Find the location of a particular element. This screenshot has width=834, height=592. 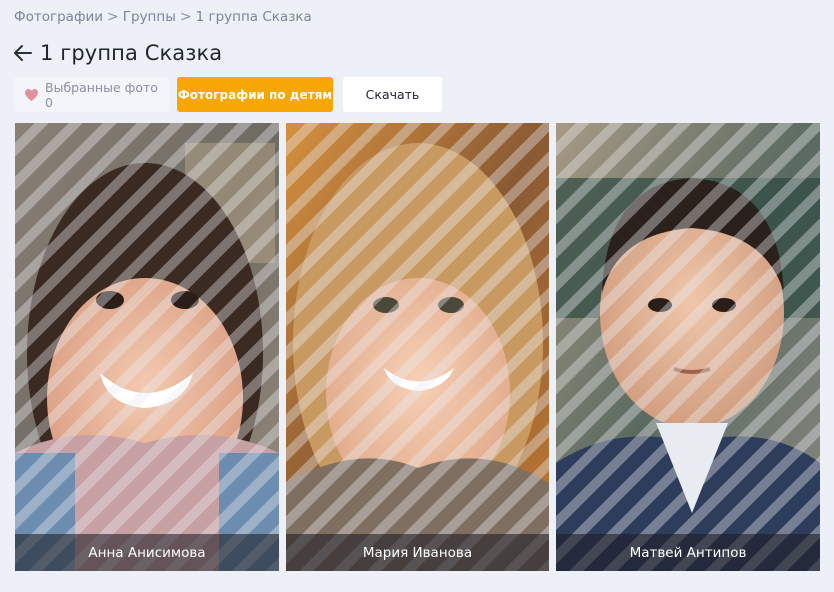

arrow-left-icon is located at coordinates (23, 53).